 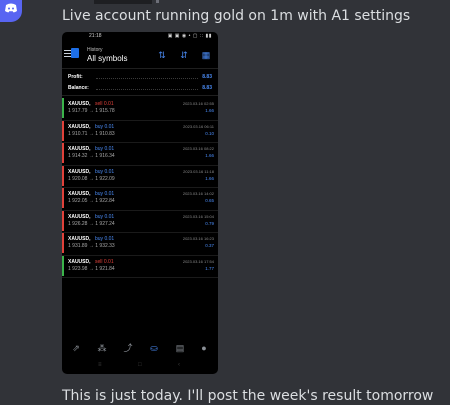 I want to click on timestamp-dot, so click(x=157, y=1).